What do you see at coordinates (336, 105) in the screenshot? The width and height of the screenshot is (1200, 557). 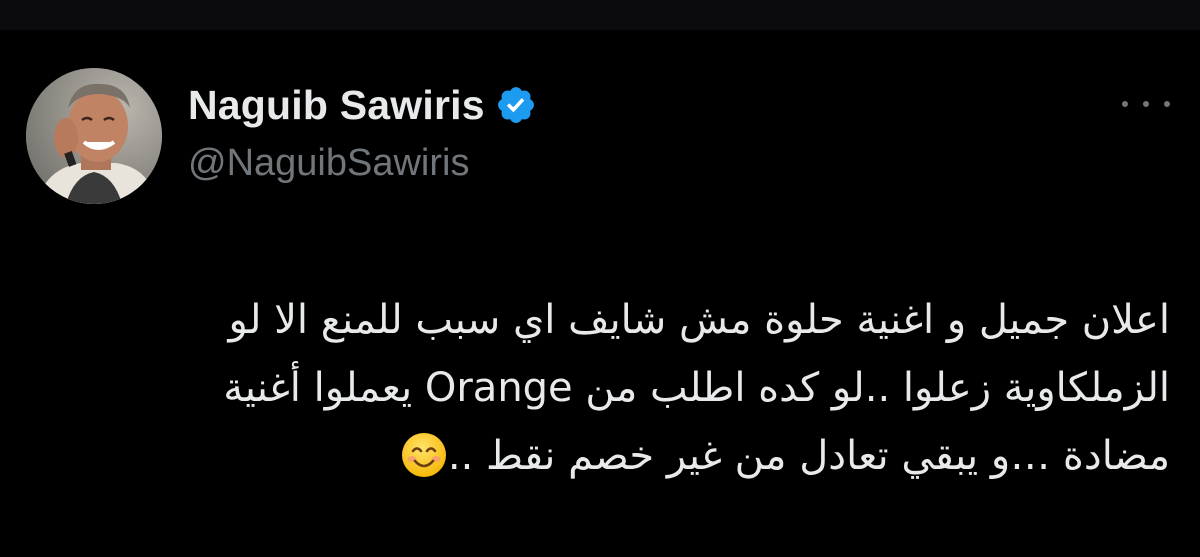 I see `author-display-name: Naguib Sawiris` at bounding box center [336, 105].